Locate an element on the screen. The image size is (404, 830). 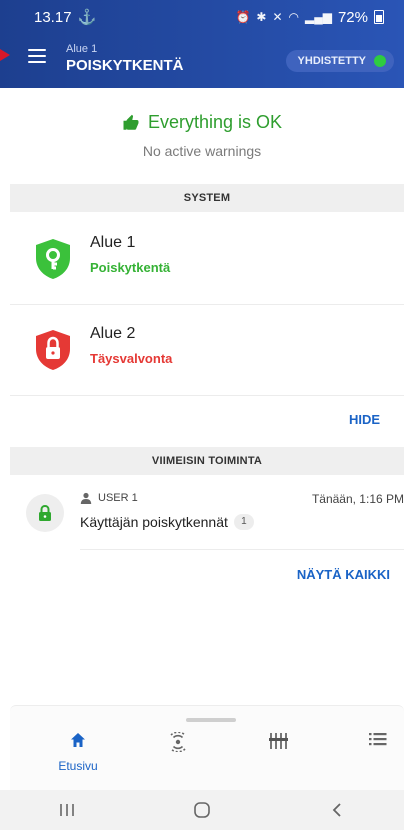
status-summary: Everything is OK No active warnings is located at coordinates (202, 135).